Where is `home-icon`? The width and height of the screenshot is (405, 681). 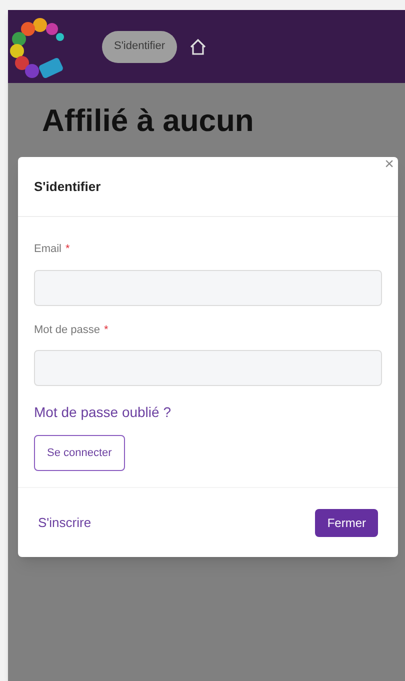 home-icon is located at coordinates (198, 47).